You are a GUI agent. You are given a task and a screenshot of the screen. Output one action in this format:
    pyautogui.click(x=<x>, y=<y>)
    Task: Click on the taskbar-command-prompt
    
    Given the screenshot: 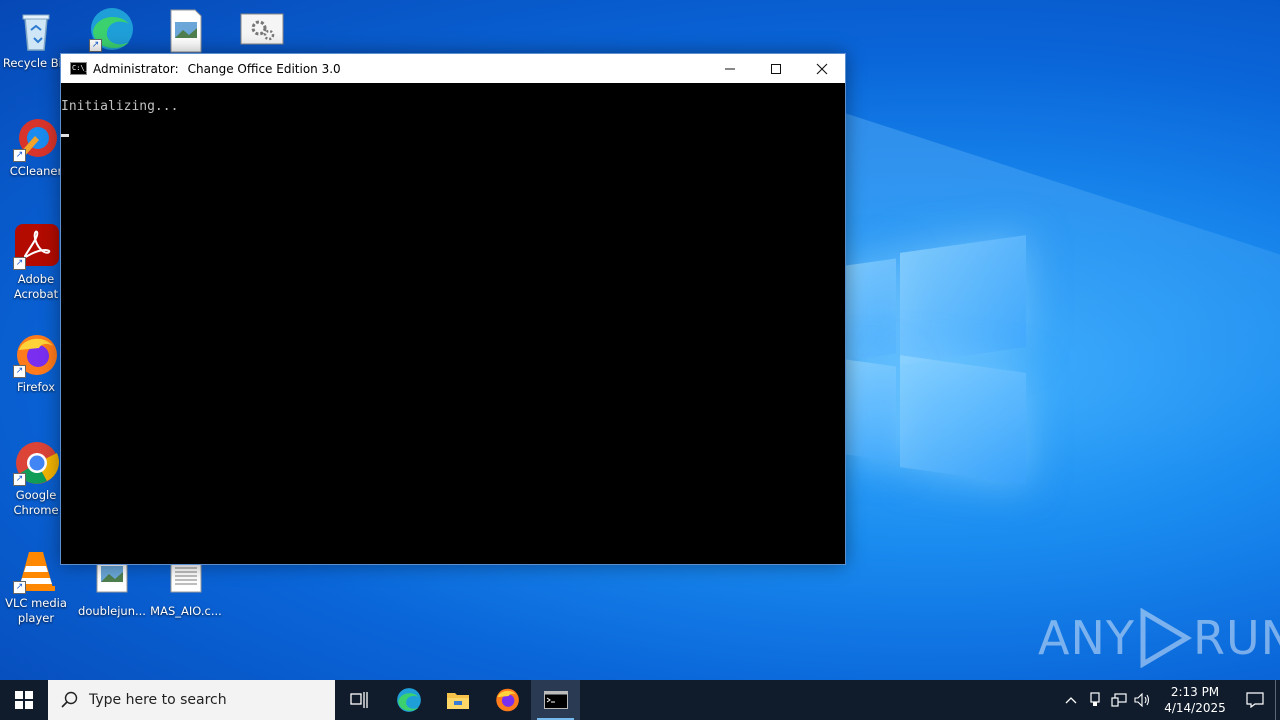 What is the action you would take?
    pyautogui.click(x=555, y=700)
    